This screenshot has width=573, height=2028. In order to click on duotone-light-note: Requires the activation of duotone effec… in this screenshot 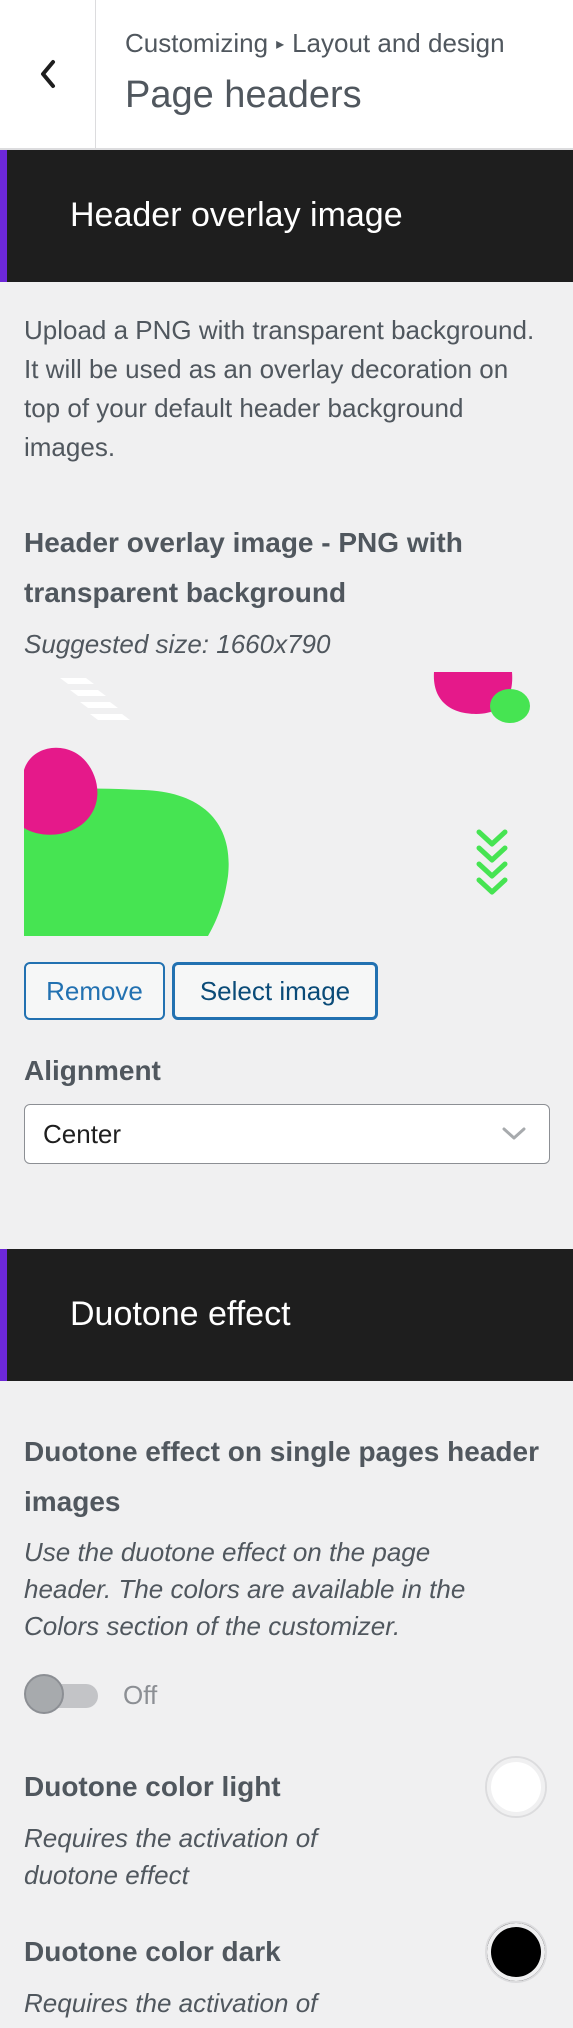, I will do `click(171, 1856)`.